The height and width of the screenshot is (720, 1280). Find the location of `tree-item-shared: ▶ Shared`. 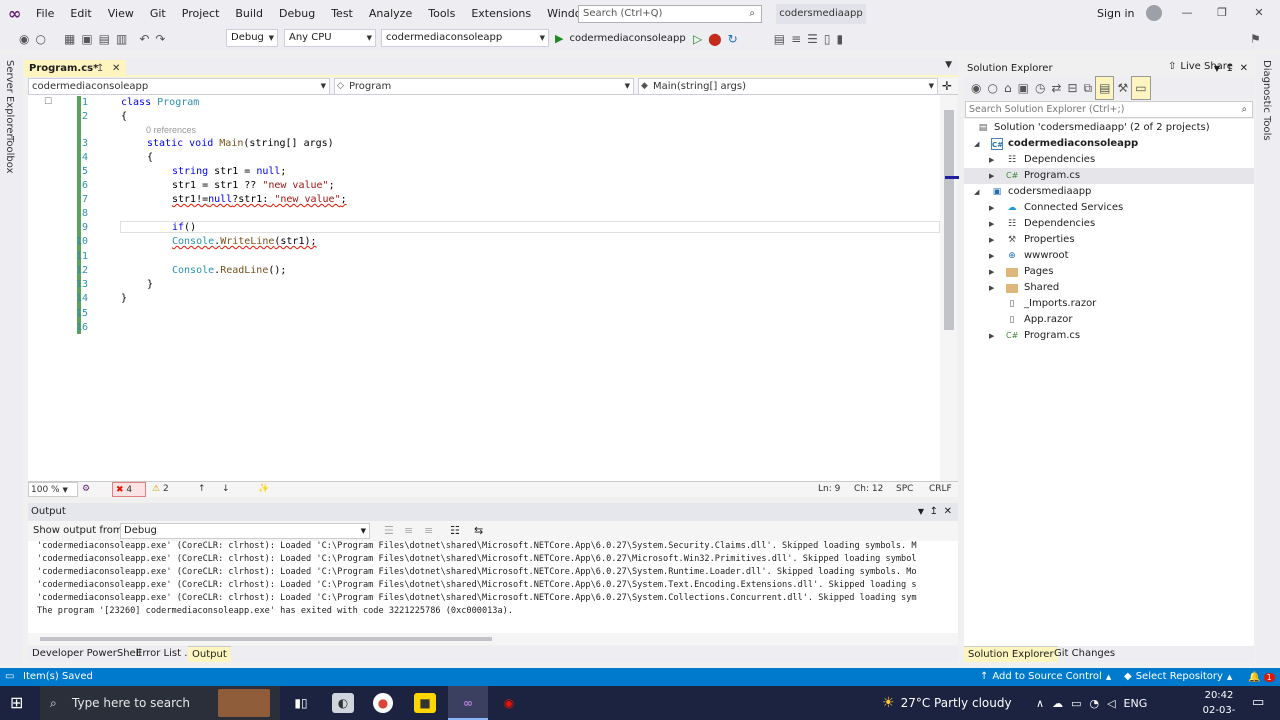

tree-item-shared: ▶ Shared is located at coordinates (1109, 288).